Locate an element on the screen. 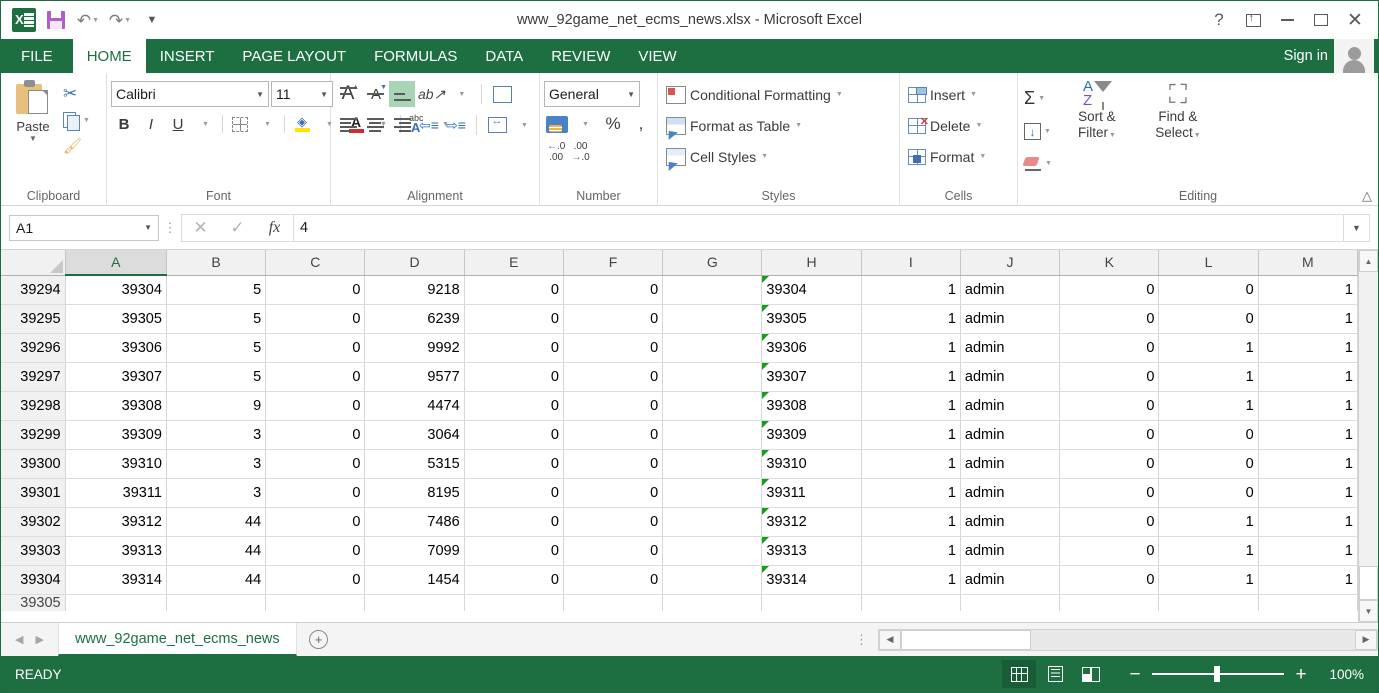  table-row: 39301 39311 3 0 8195 0 0 39311 1 admin 0 is located at coordinates (679, 493).